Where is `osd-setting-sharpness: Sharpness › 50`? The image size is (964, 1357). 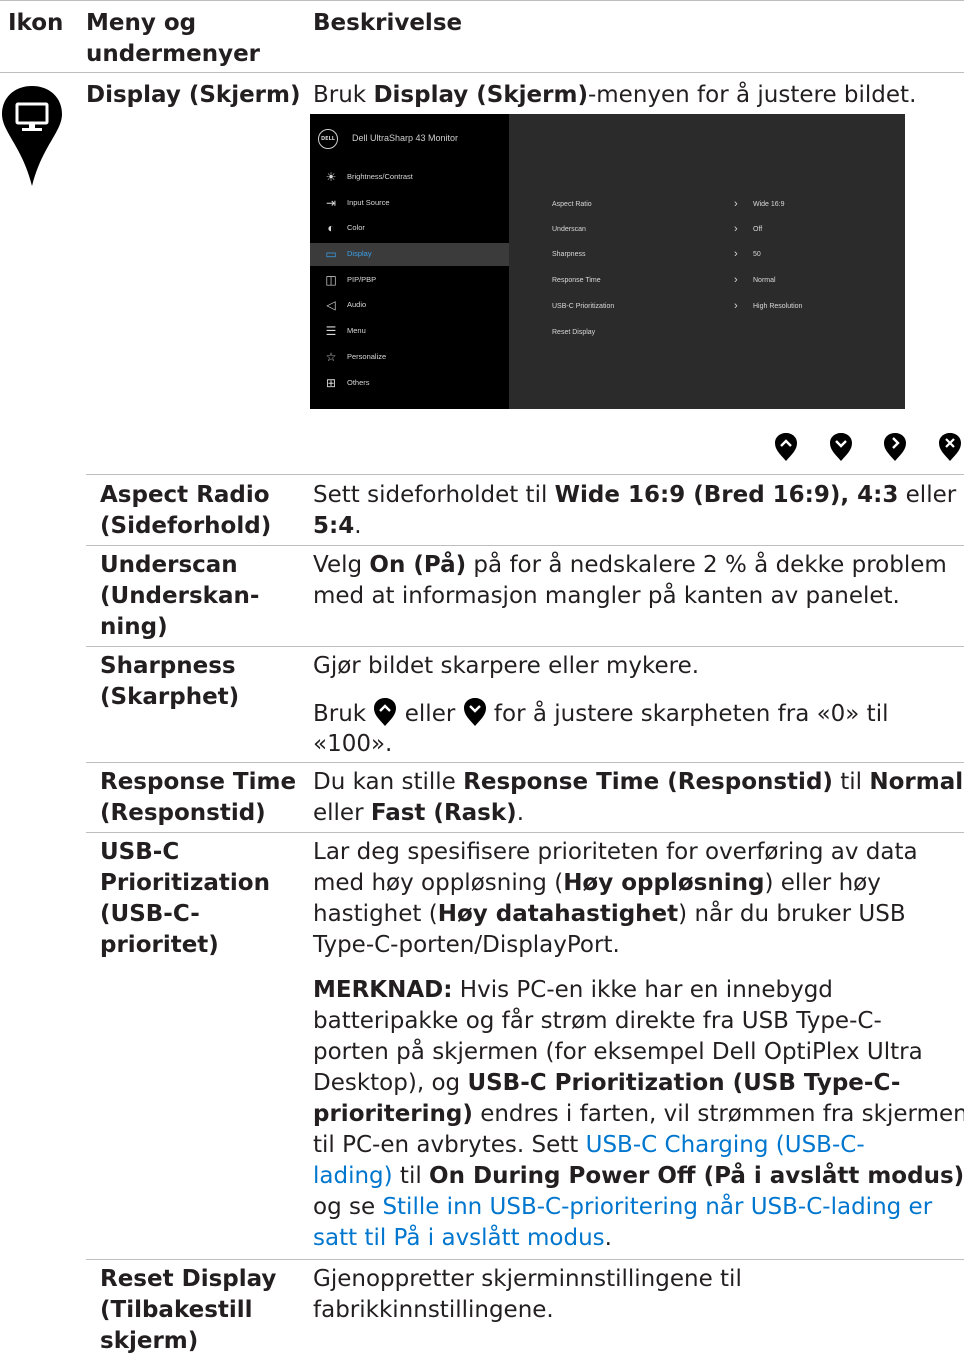 osd-setting-sharpness: Sharpness › 50 is located at coordinates (717, 256).